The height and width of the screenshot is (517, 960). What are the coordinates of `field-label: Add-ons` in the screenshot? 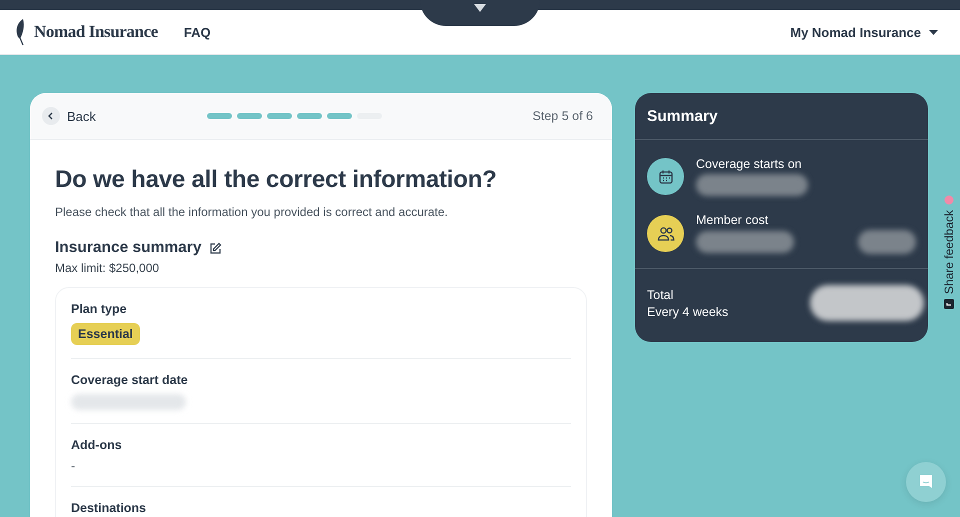 It's located at (96, 445).